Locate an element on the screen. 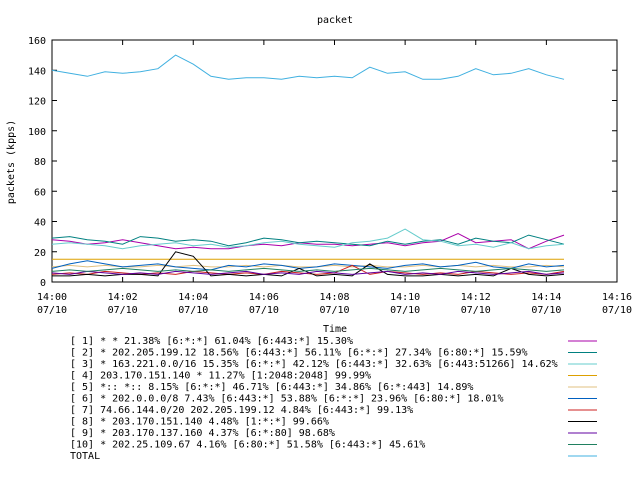 The height and width of the screenshot is (480, 640). y-tick-label: 0 is located at coordinates (43, 283).